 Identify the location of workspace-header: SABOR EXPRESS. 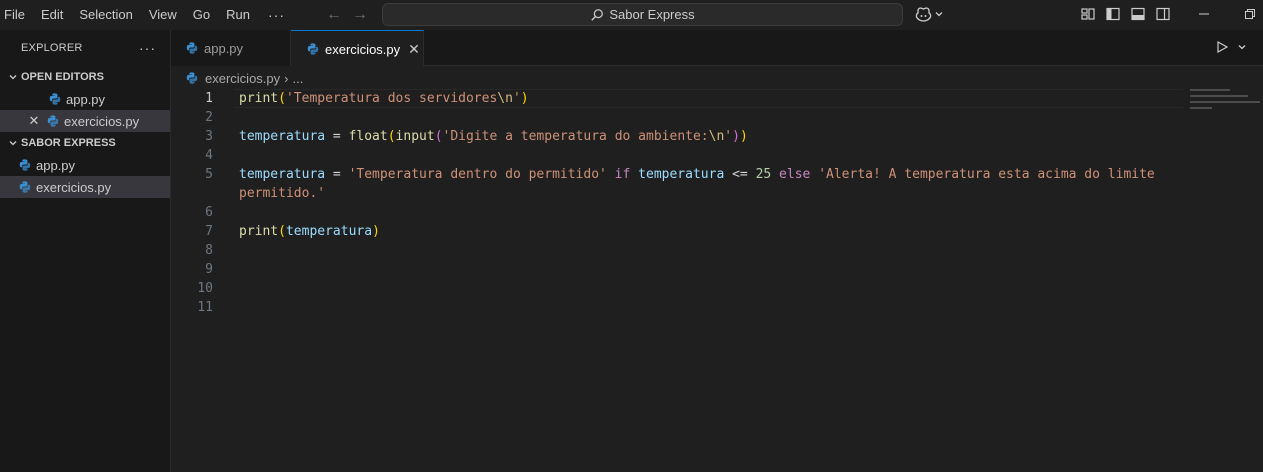
(85, 143).